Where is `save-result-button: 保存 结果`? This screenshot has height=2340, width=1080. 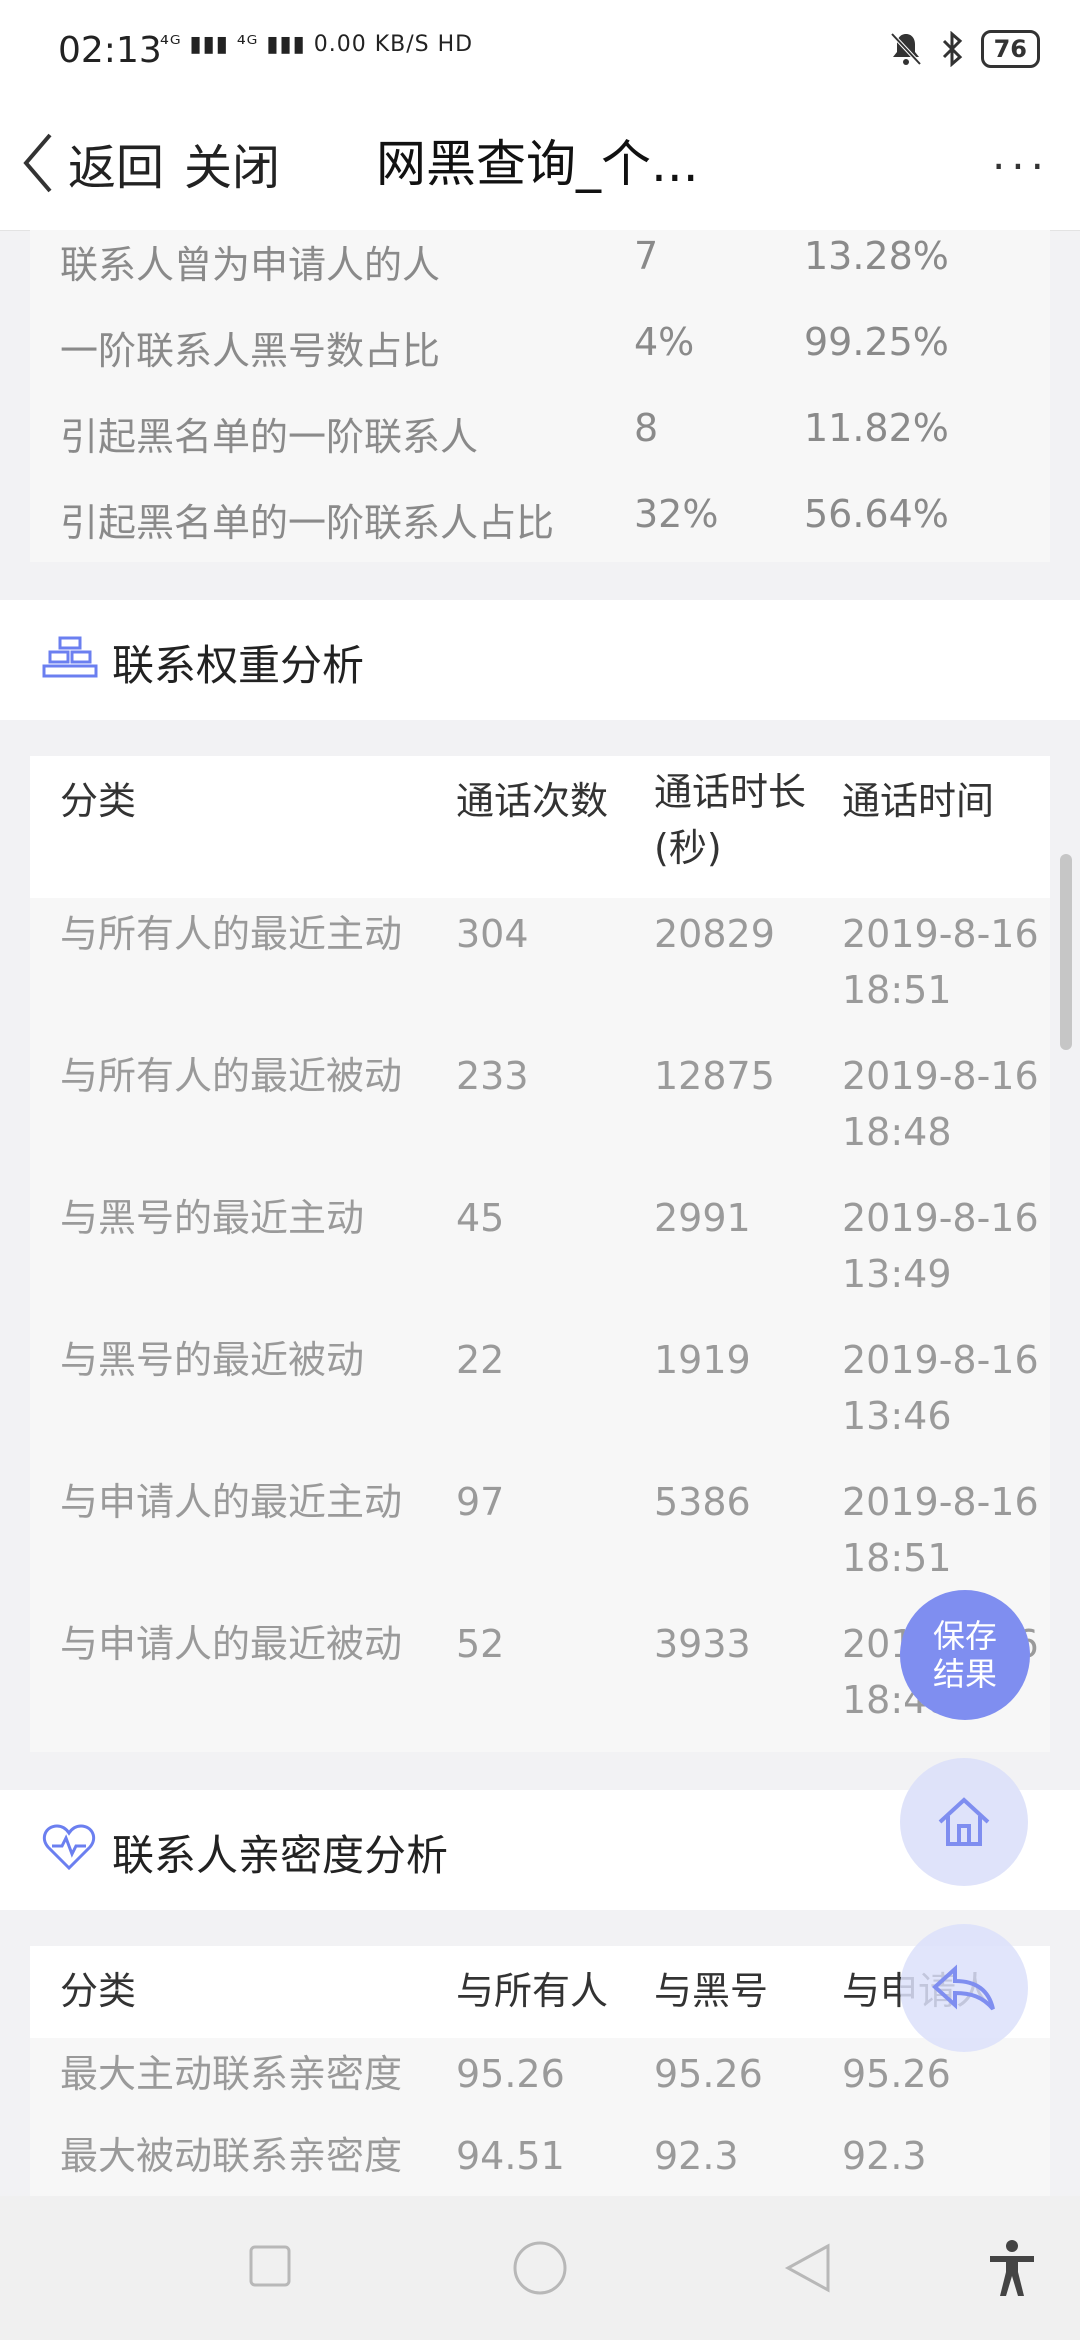
save-result-button: 保存 结果 is located at coordinates (965, 1655).